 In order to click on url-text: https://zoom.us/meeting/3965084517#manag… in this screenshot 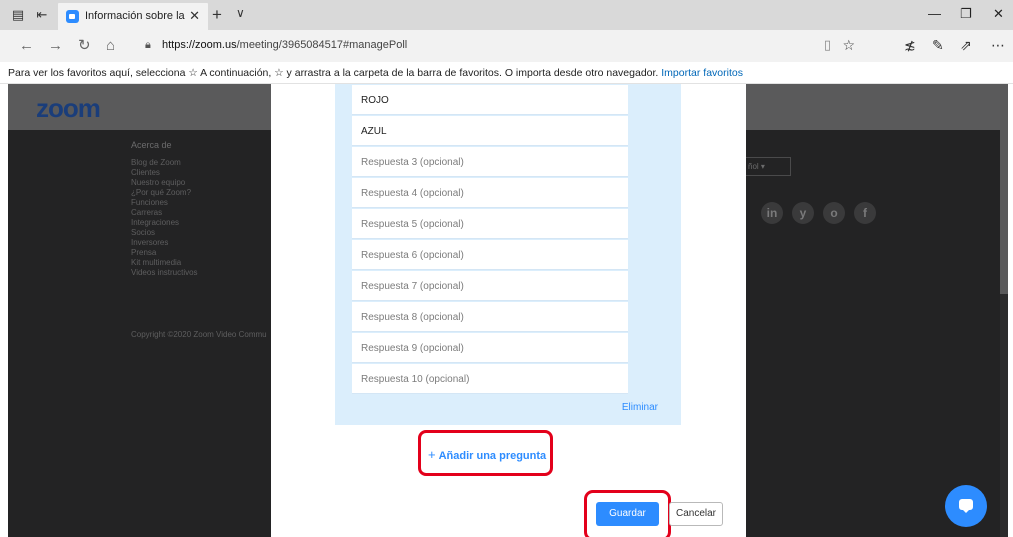, I will do `click(284, 45)`.